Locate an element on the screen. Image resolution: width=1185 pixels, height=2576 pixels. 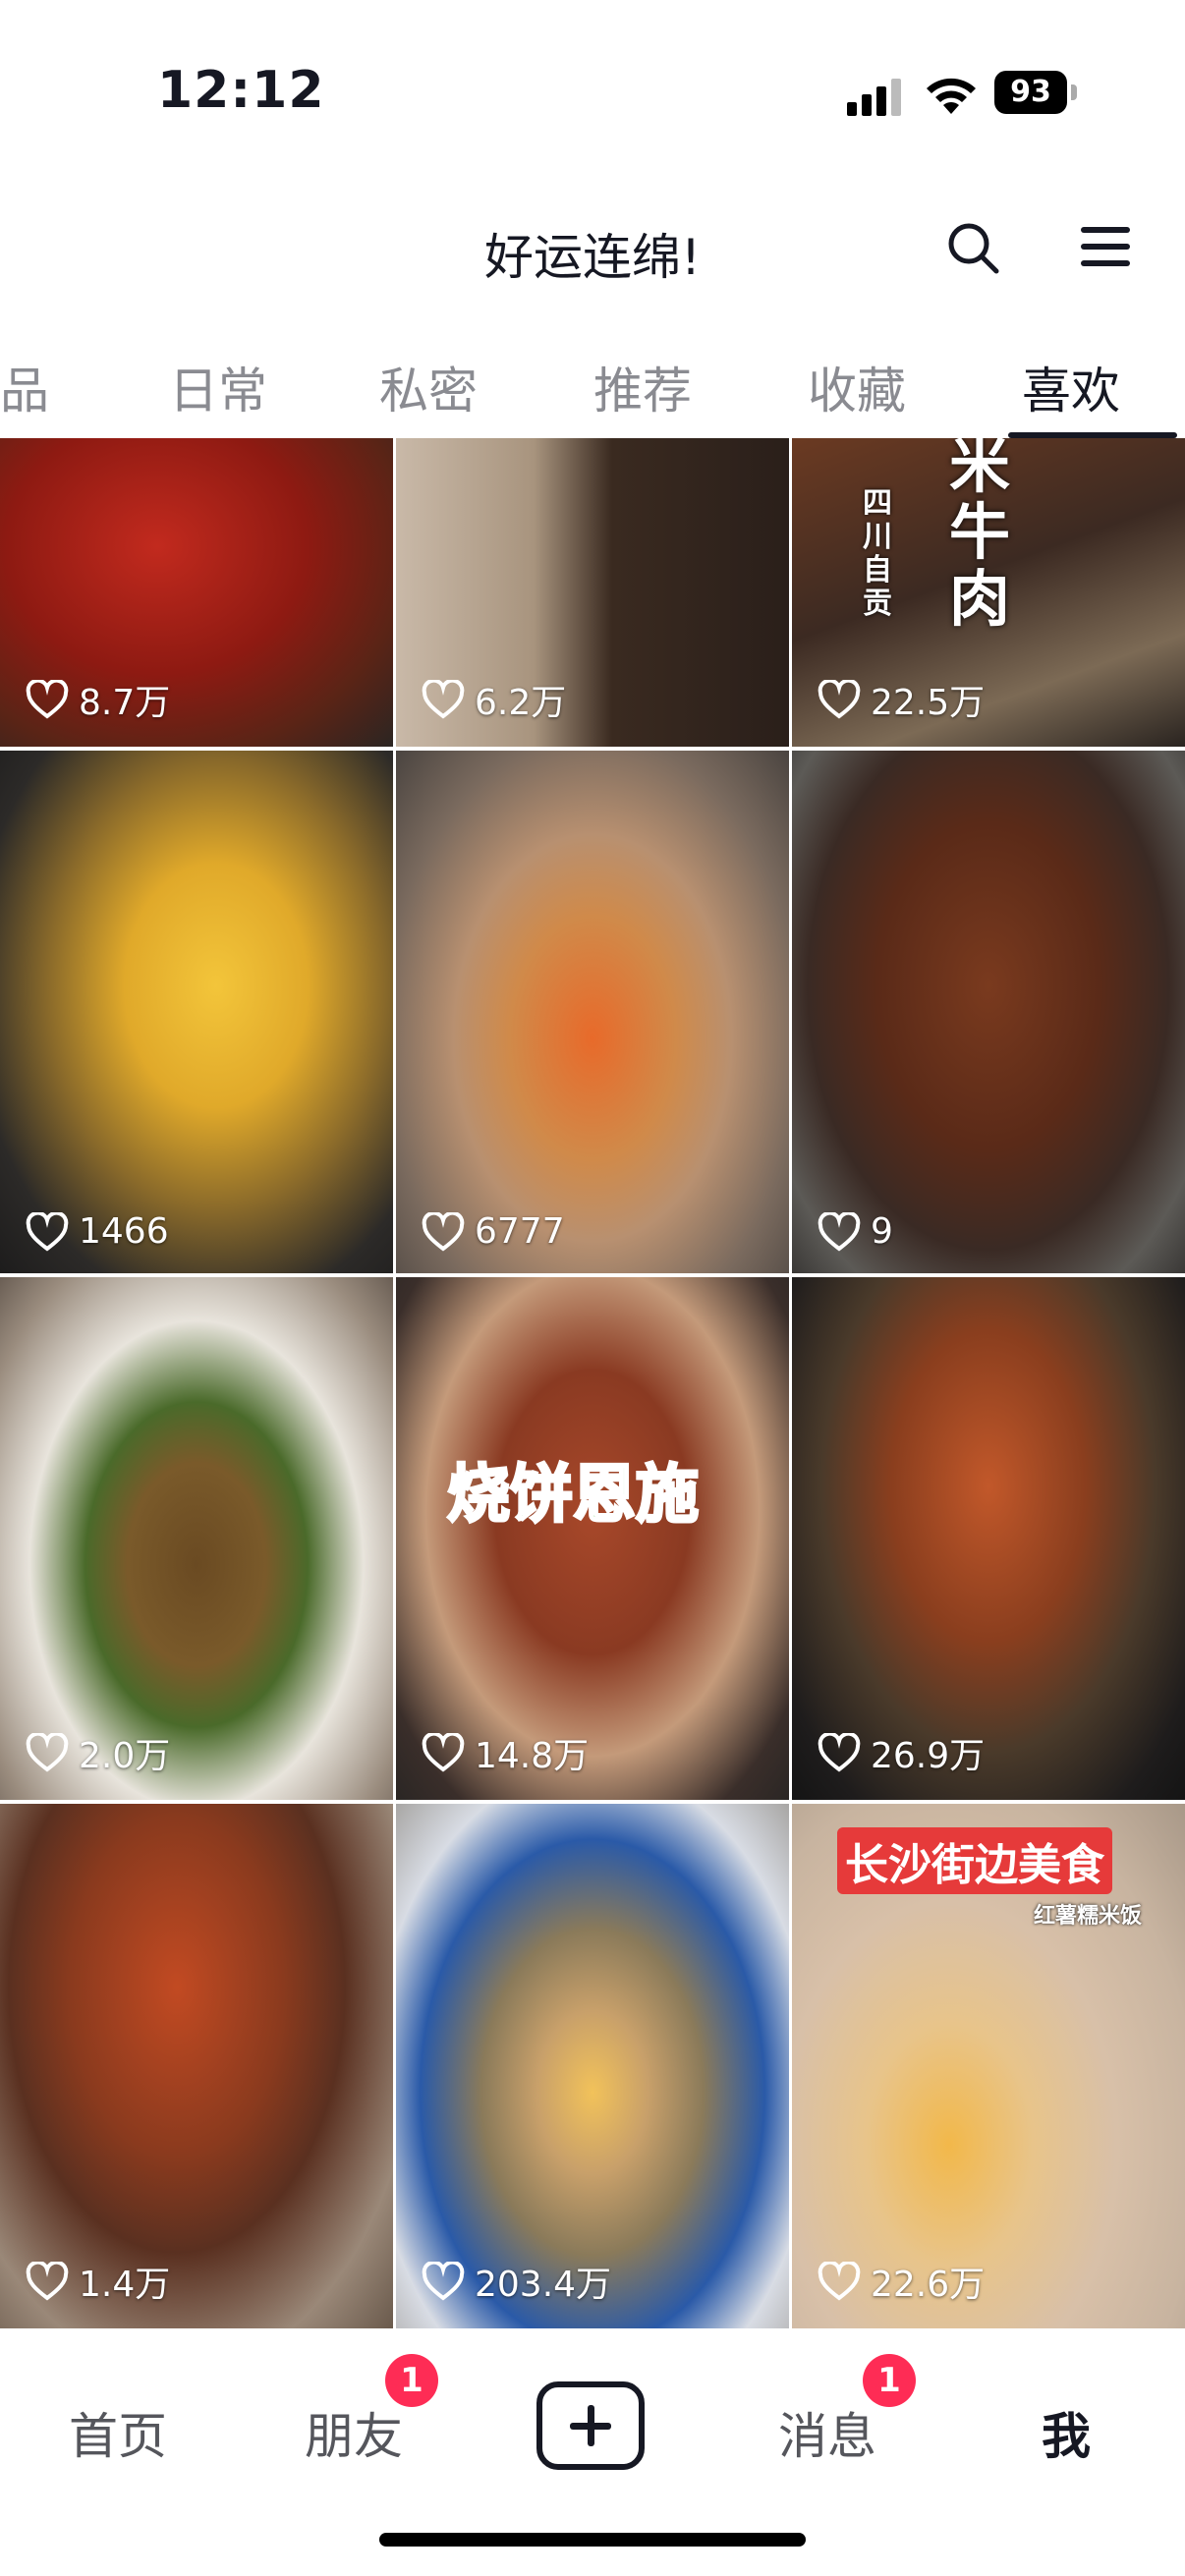
home-indicator is located at coordinates (592, 2540).